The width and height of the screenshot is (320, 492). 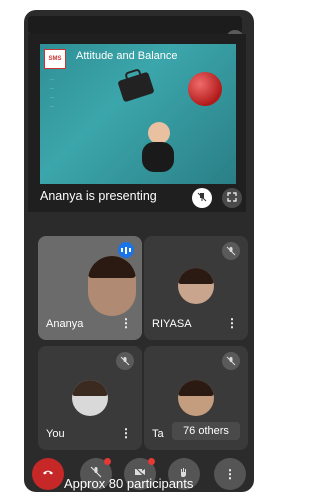 What do you see at coordinates (158, 434) in the screenshot?
I see `participant-name: Ta` at bounding box center [158, 434].